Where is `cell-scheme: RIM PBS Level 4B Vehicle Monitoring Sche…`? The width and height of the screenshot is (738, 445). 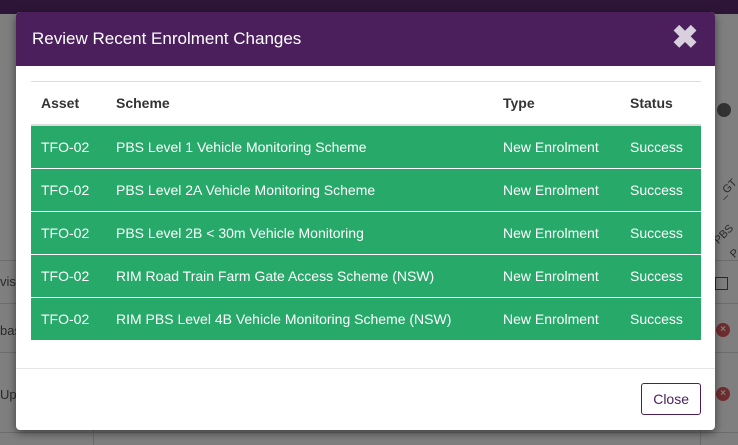 cell-scheme: RIM PBS Level 4B Vehicle Monitoring Sche… is located at coordinates (299, 318).